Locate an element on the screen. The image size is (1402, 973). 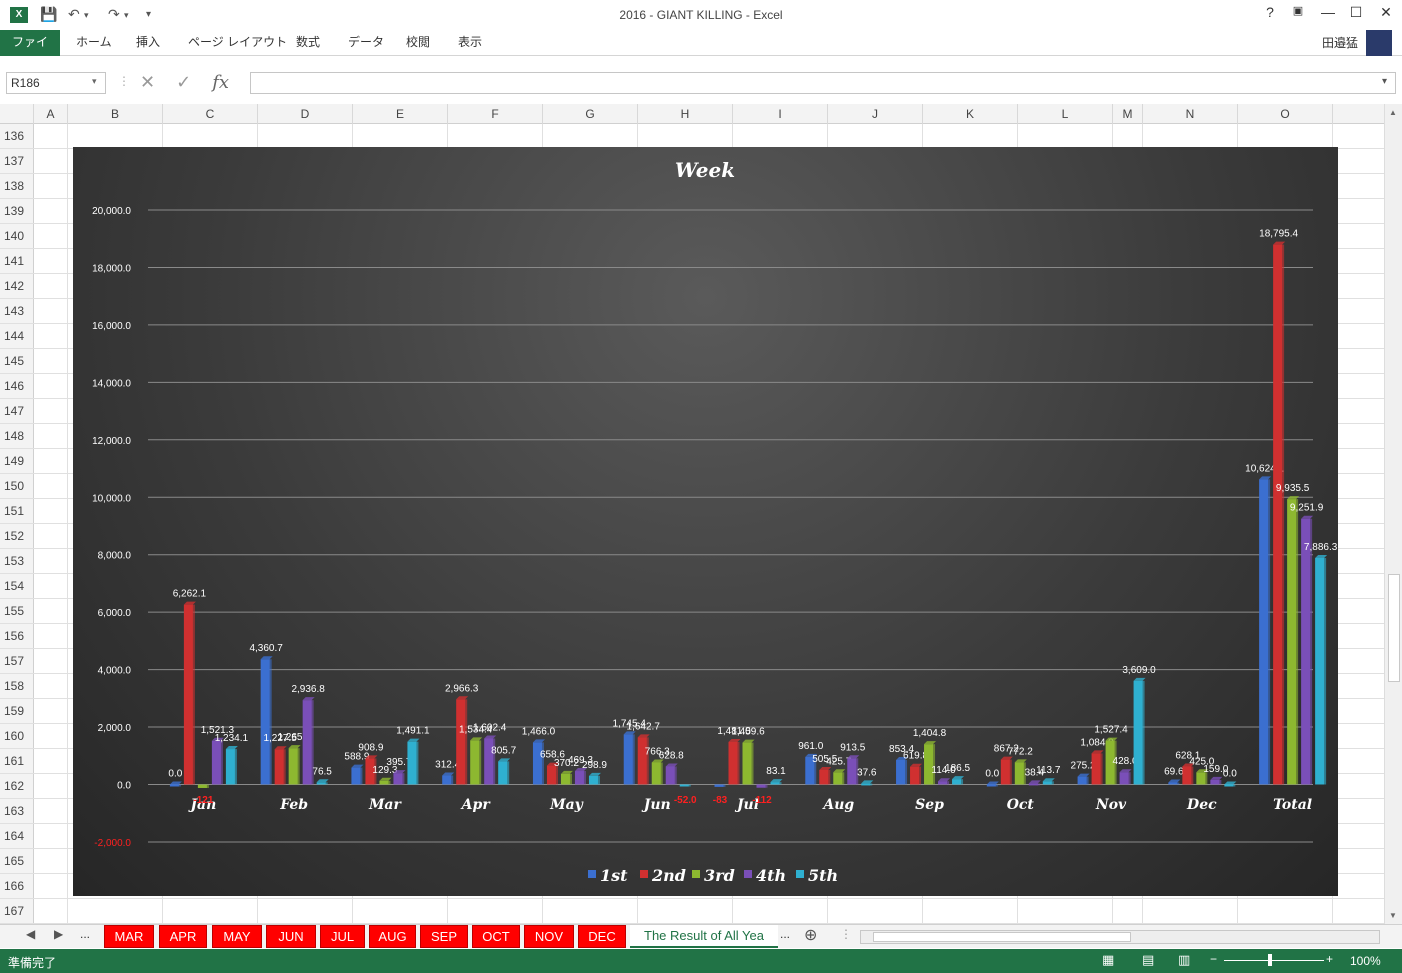
row-header-142: 142 is located at coordinates (17, 286).